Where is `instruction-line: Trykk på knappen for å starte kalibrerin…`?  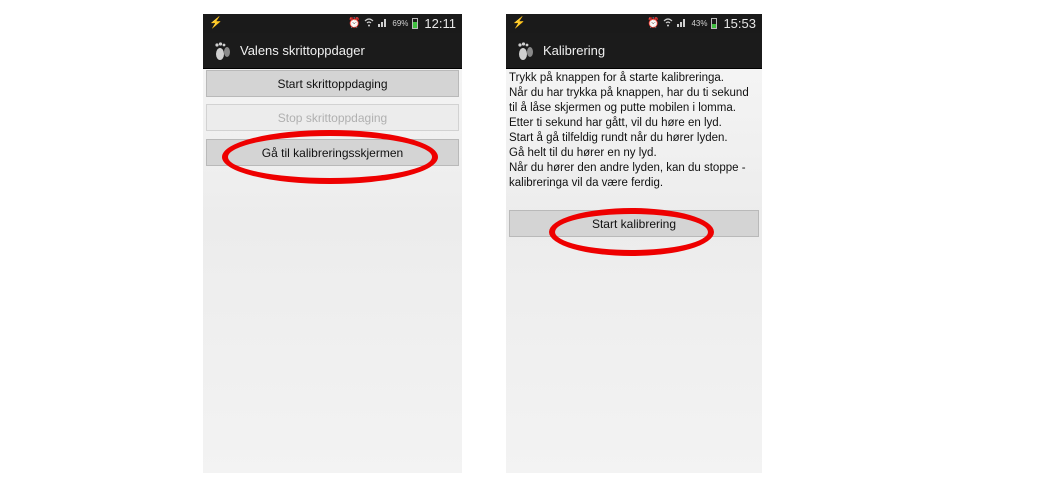 instruction-line: Trykk på knappen for å starte kalibrerin… is located at coordinates (616, 78).